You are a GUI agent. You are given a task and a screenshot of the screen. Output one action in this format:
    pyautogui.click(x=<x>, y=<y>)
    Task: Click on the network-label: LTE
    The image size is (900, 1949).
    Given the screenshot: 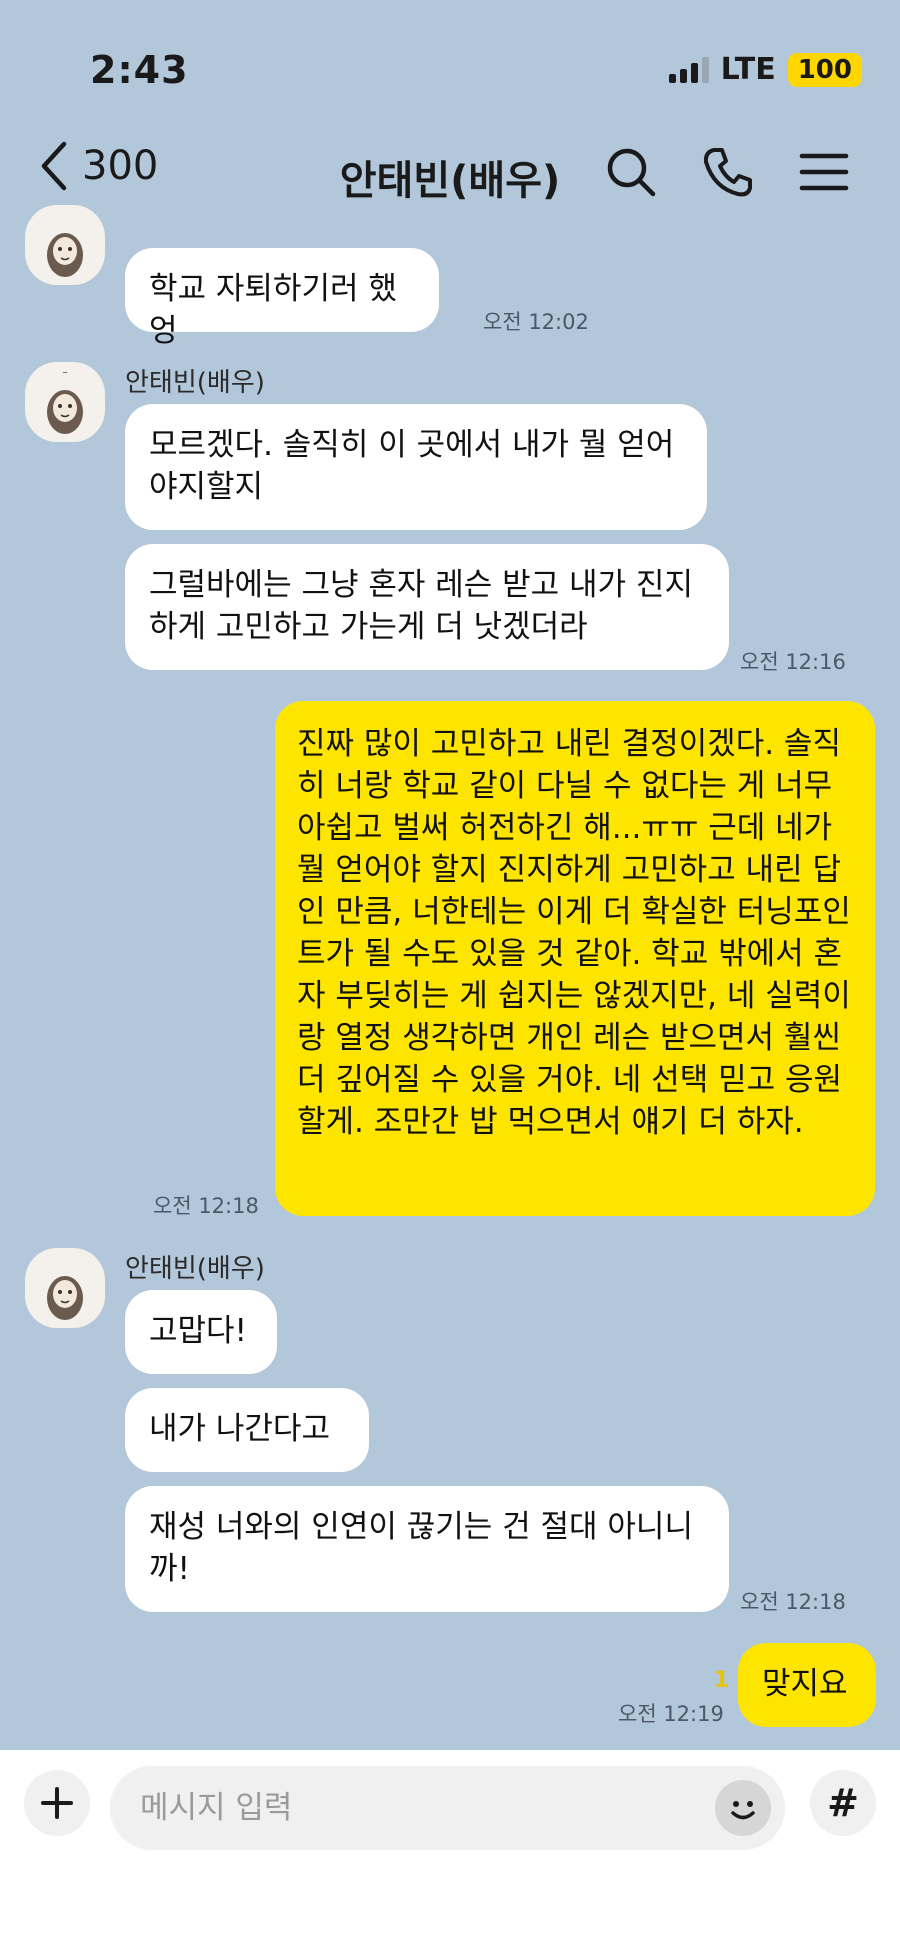 What is the action you would take?
    pyautogui.click(x=748, y=69)
    